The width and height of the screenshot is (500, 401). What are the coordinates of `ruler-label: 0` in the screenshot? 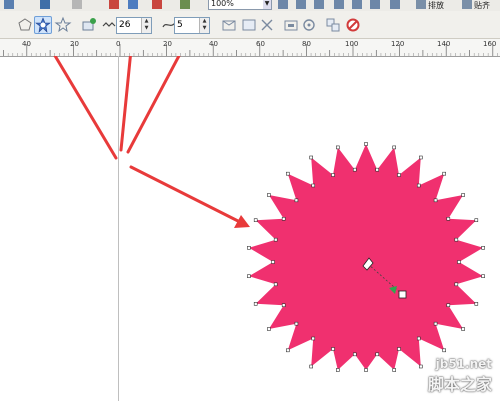 It's located at (118, 44).